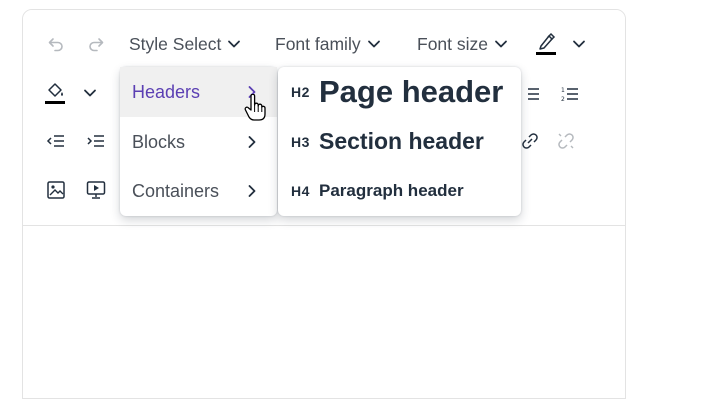 The image size is (726, 399). What do you see at coordinates (318, 43) in the screenshot?
I see `font-family-label: Font family` at bounding box center [318, 43].